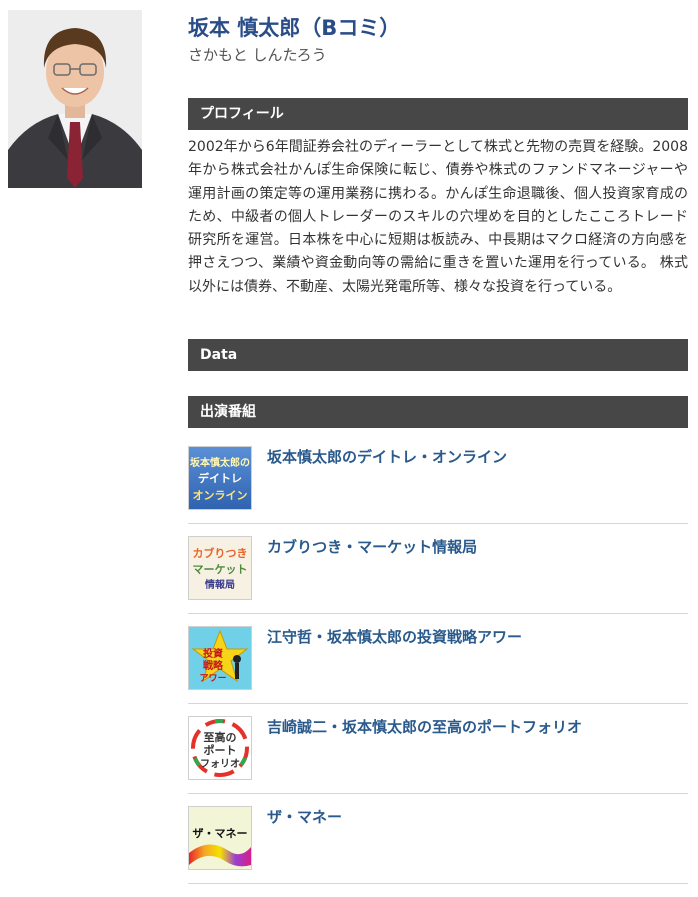 The image size is (698, 897). I want to click on program-thumbnail: 投資 戦略 アワー, so click(220, 658).